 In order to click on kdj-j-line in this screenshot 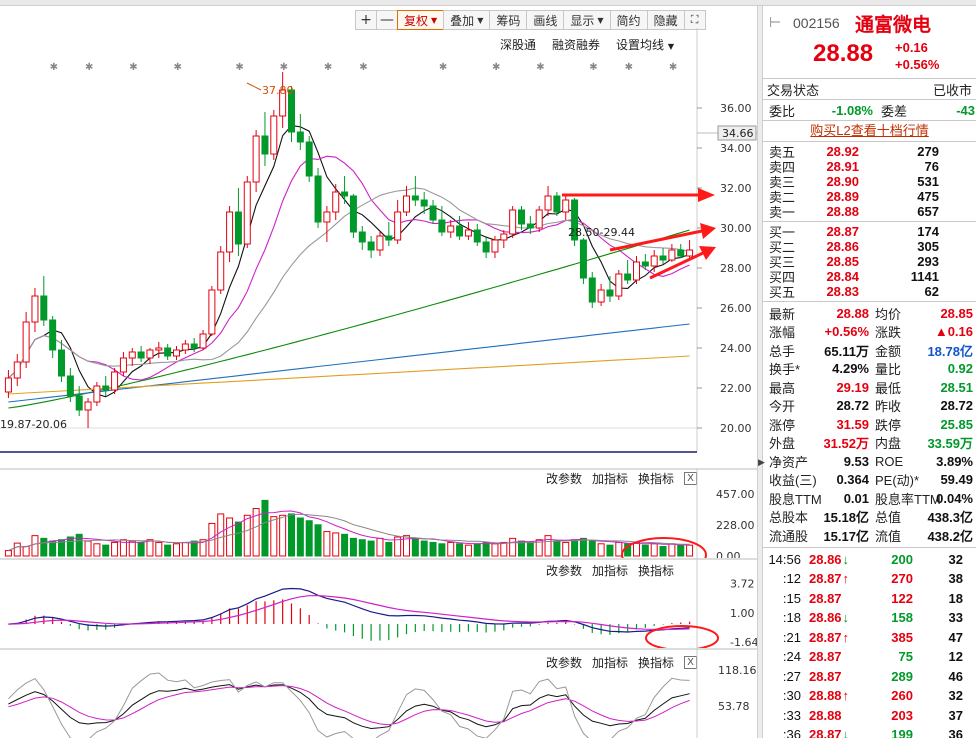, I will do `click(349, 705)`.